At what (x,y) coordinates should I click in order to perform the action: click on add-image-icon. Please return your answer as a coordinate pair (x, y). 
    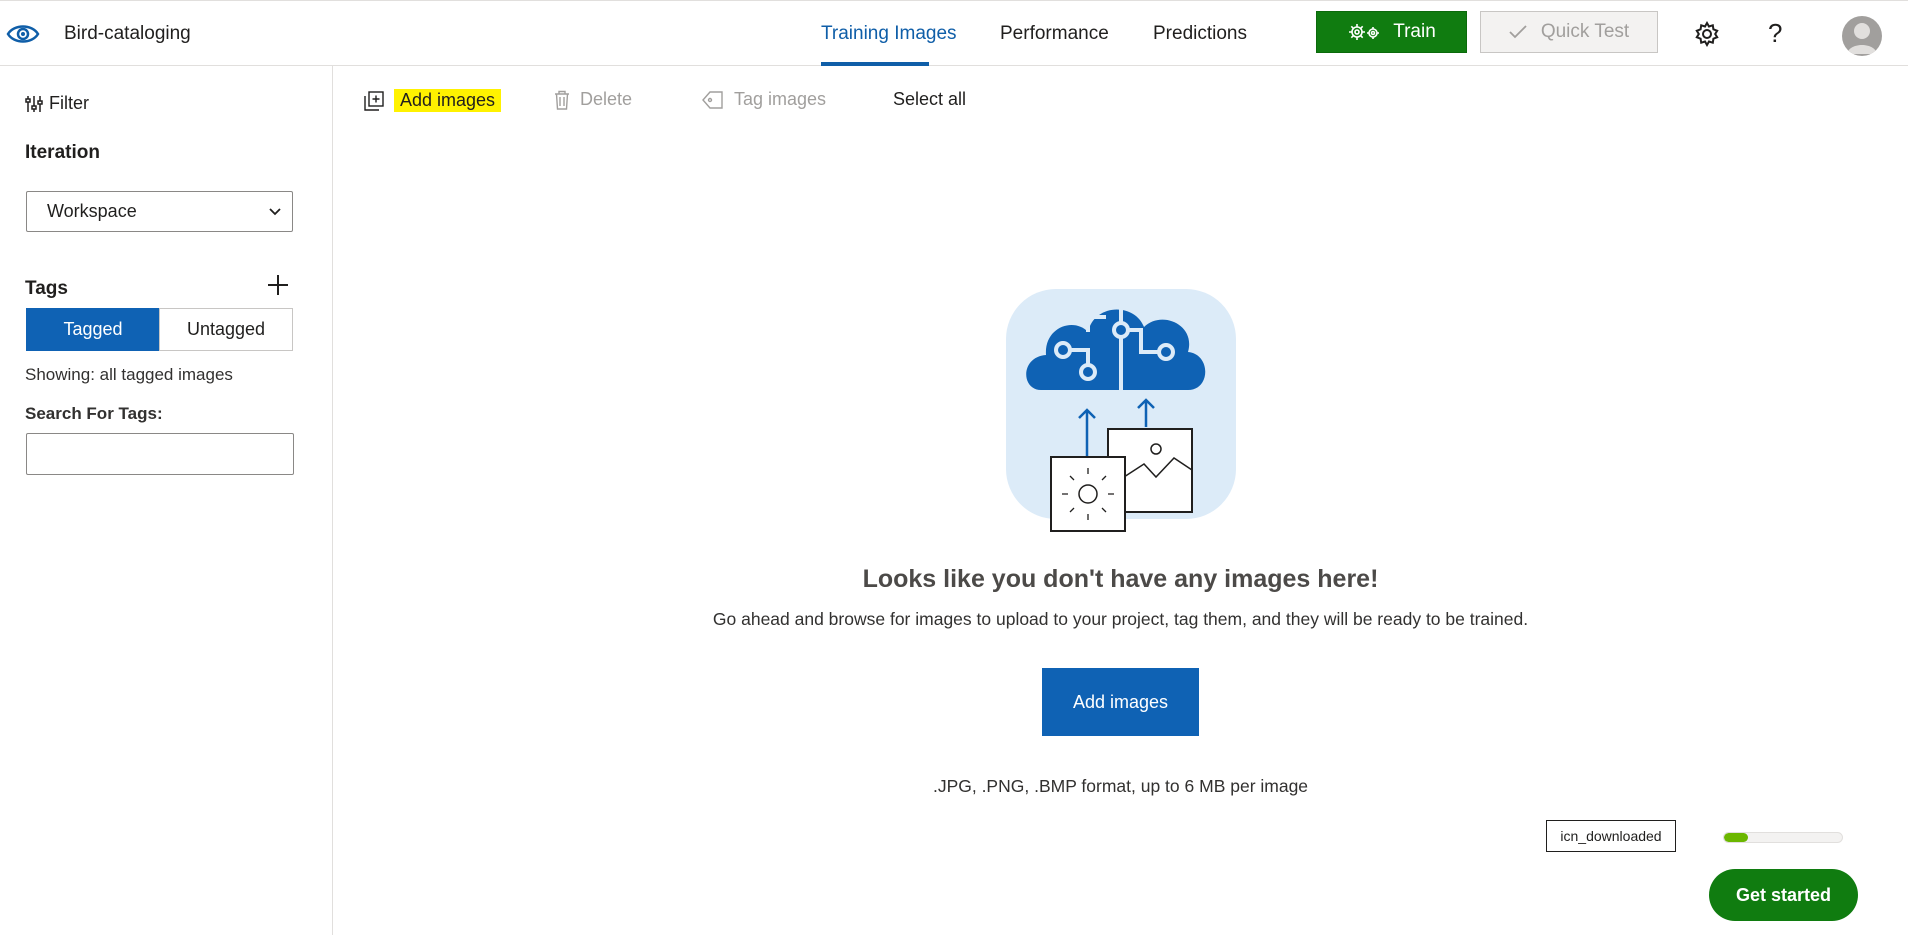
    Looking at the image, I should click on (374, 100).